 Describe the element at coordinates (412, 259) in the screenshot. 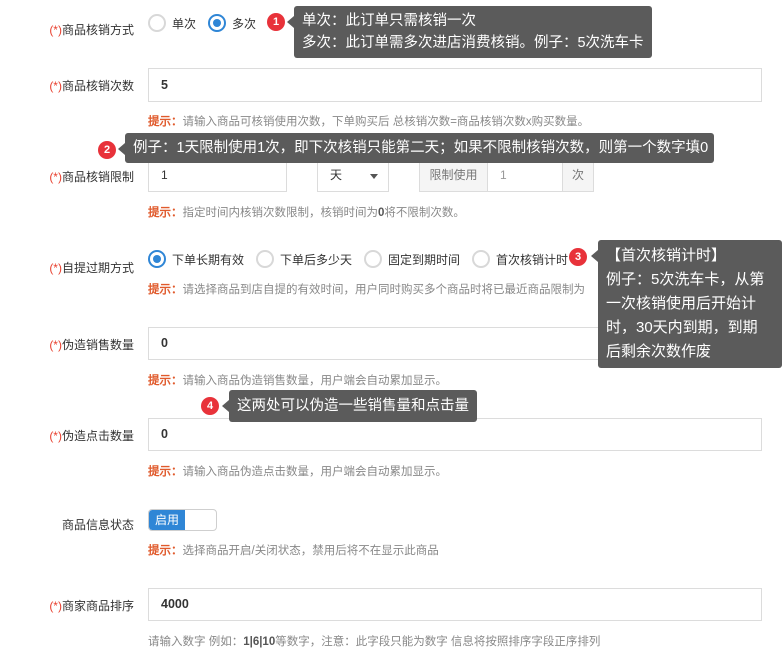

I see `radio-fixed-date: 固定到期时间` at that location.